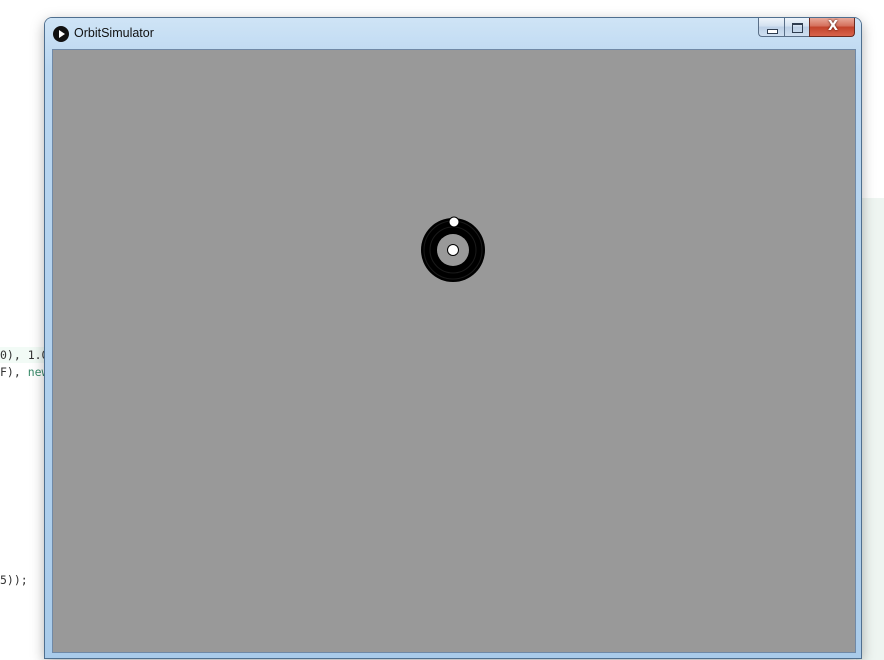 The height and width of the screenshot is (660, 884). I want to click on processing-play-icon, so click(61, 34).